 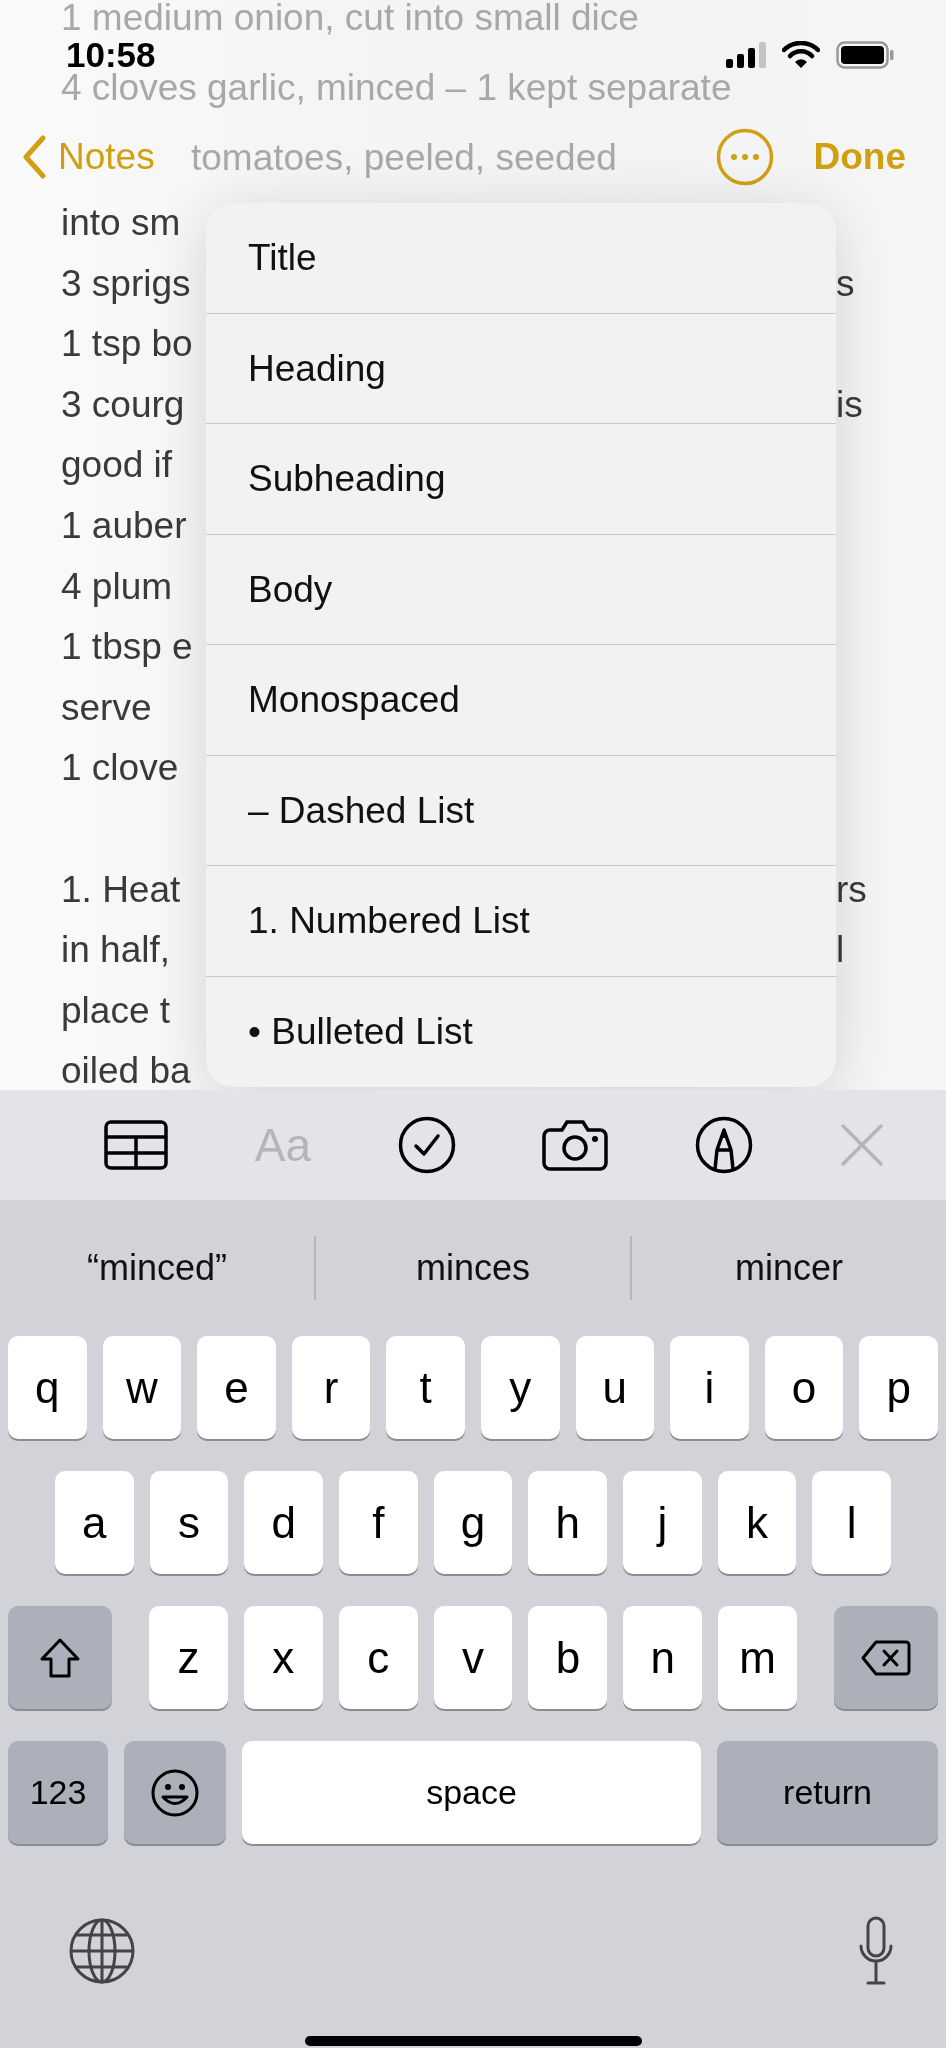 I want to click on key: w, so click(x=142, y=1387).